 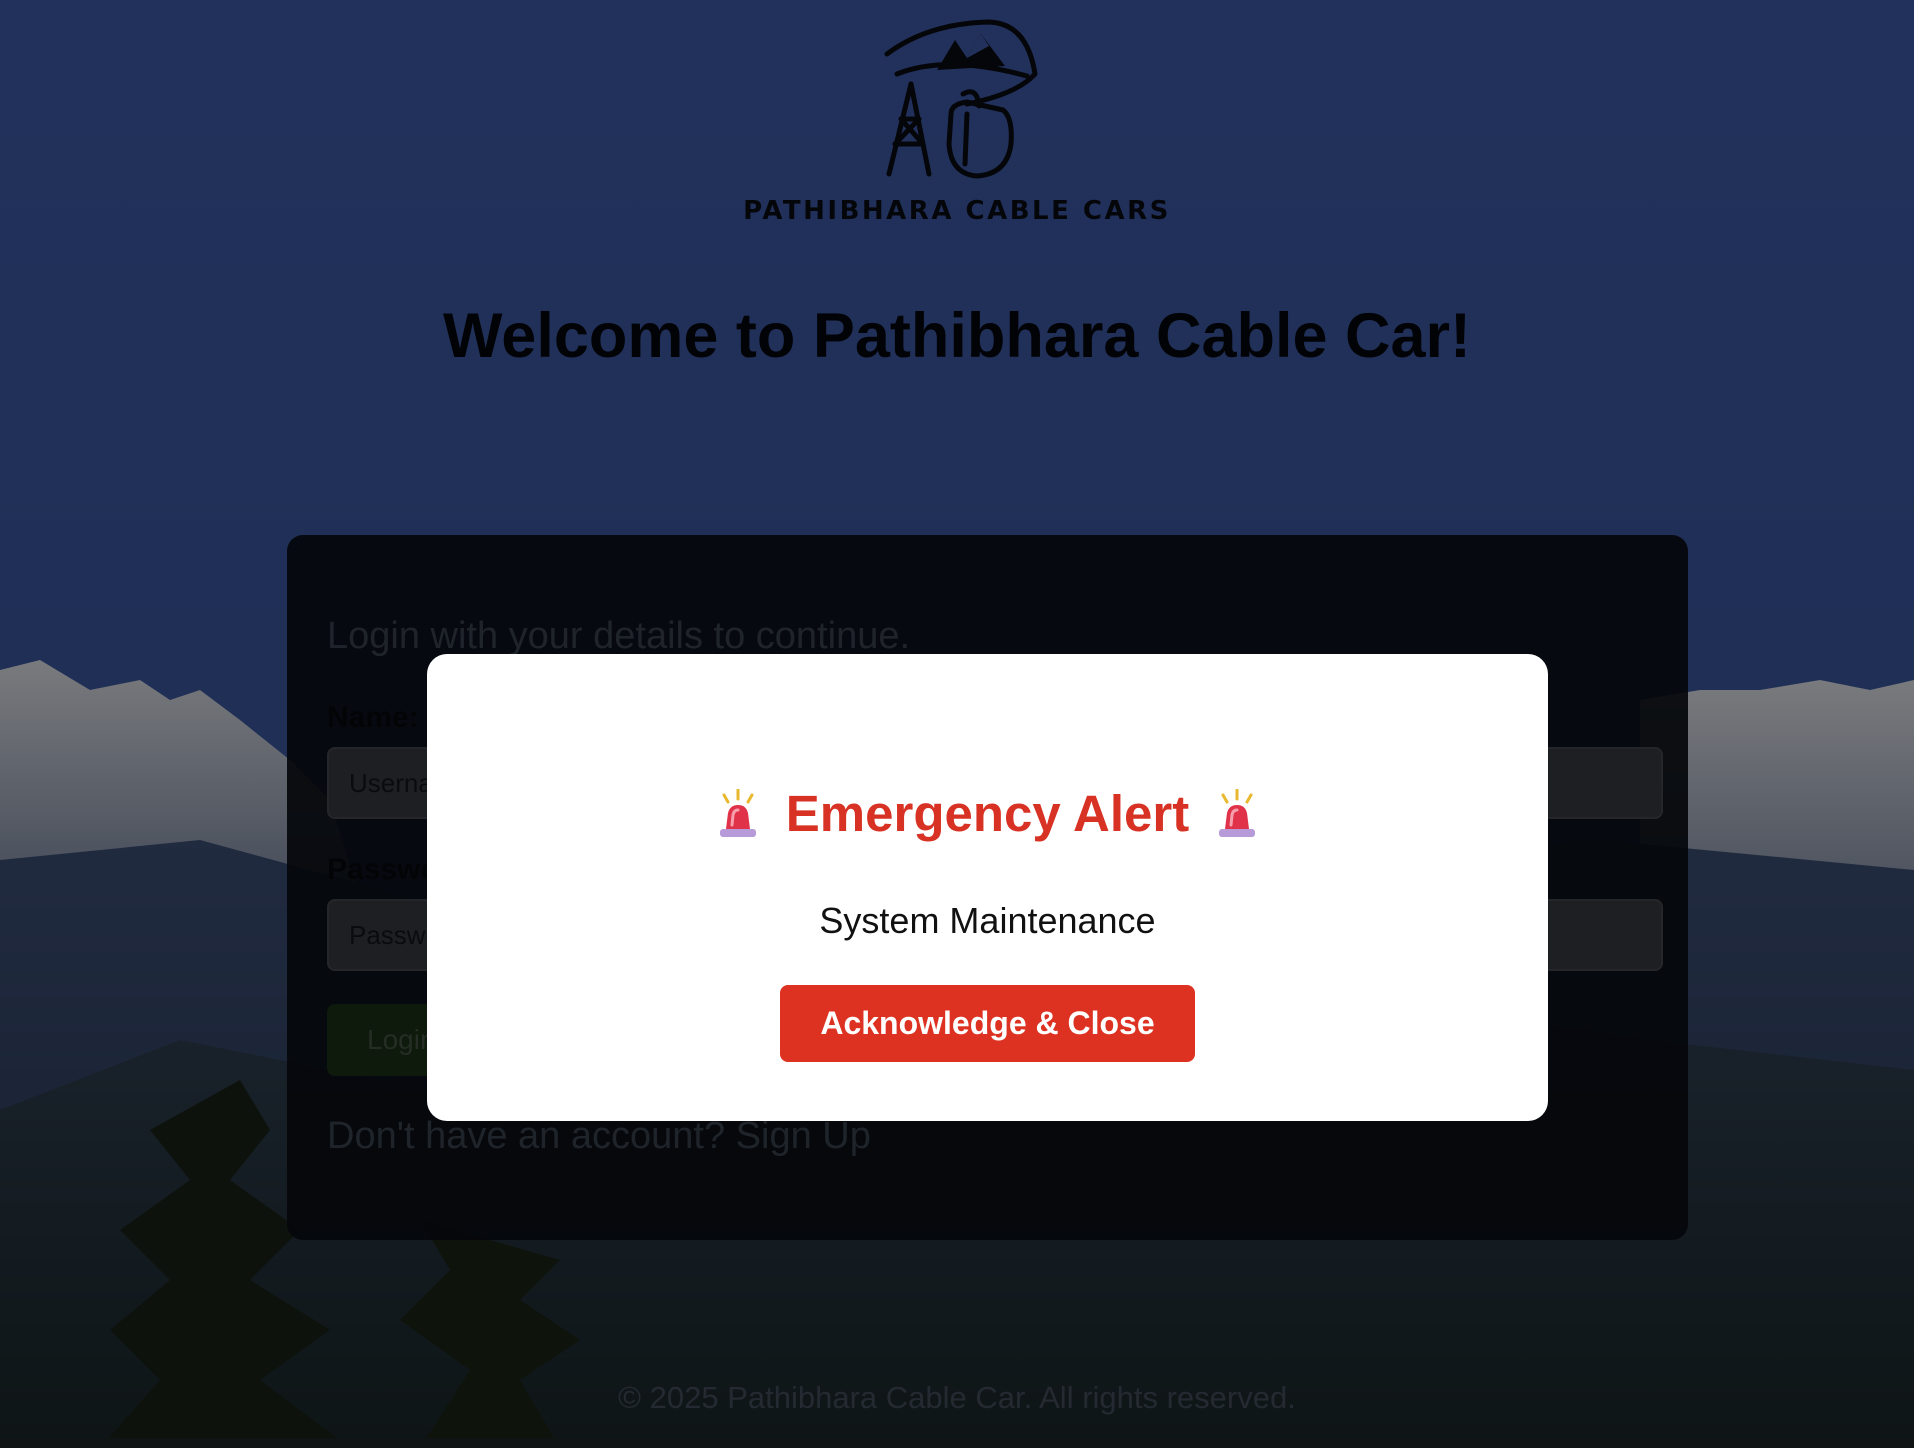 I want to click on modal-title-row: Emergency Alert, so click(x=987, y=813).